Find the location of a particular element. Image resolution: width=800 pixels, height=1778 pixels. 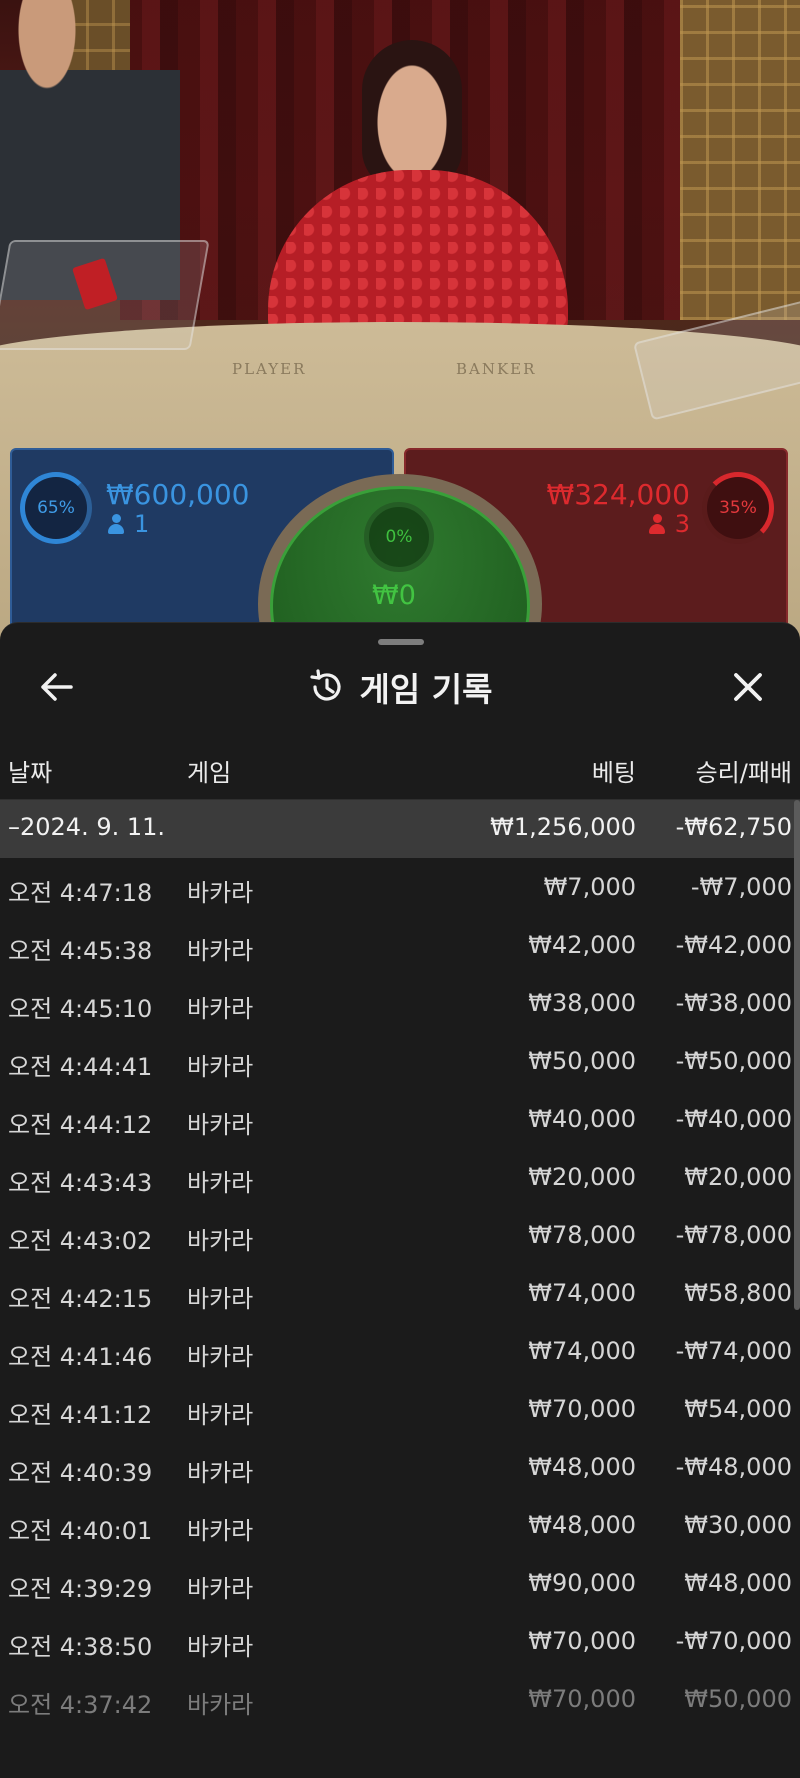

tie-percent: 0% is located at coordinates (399, 537).